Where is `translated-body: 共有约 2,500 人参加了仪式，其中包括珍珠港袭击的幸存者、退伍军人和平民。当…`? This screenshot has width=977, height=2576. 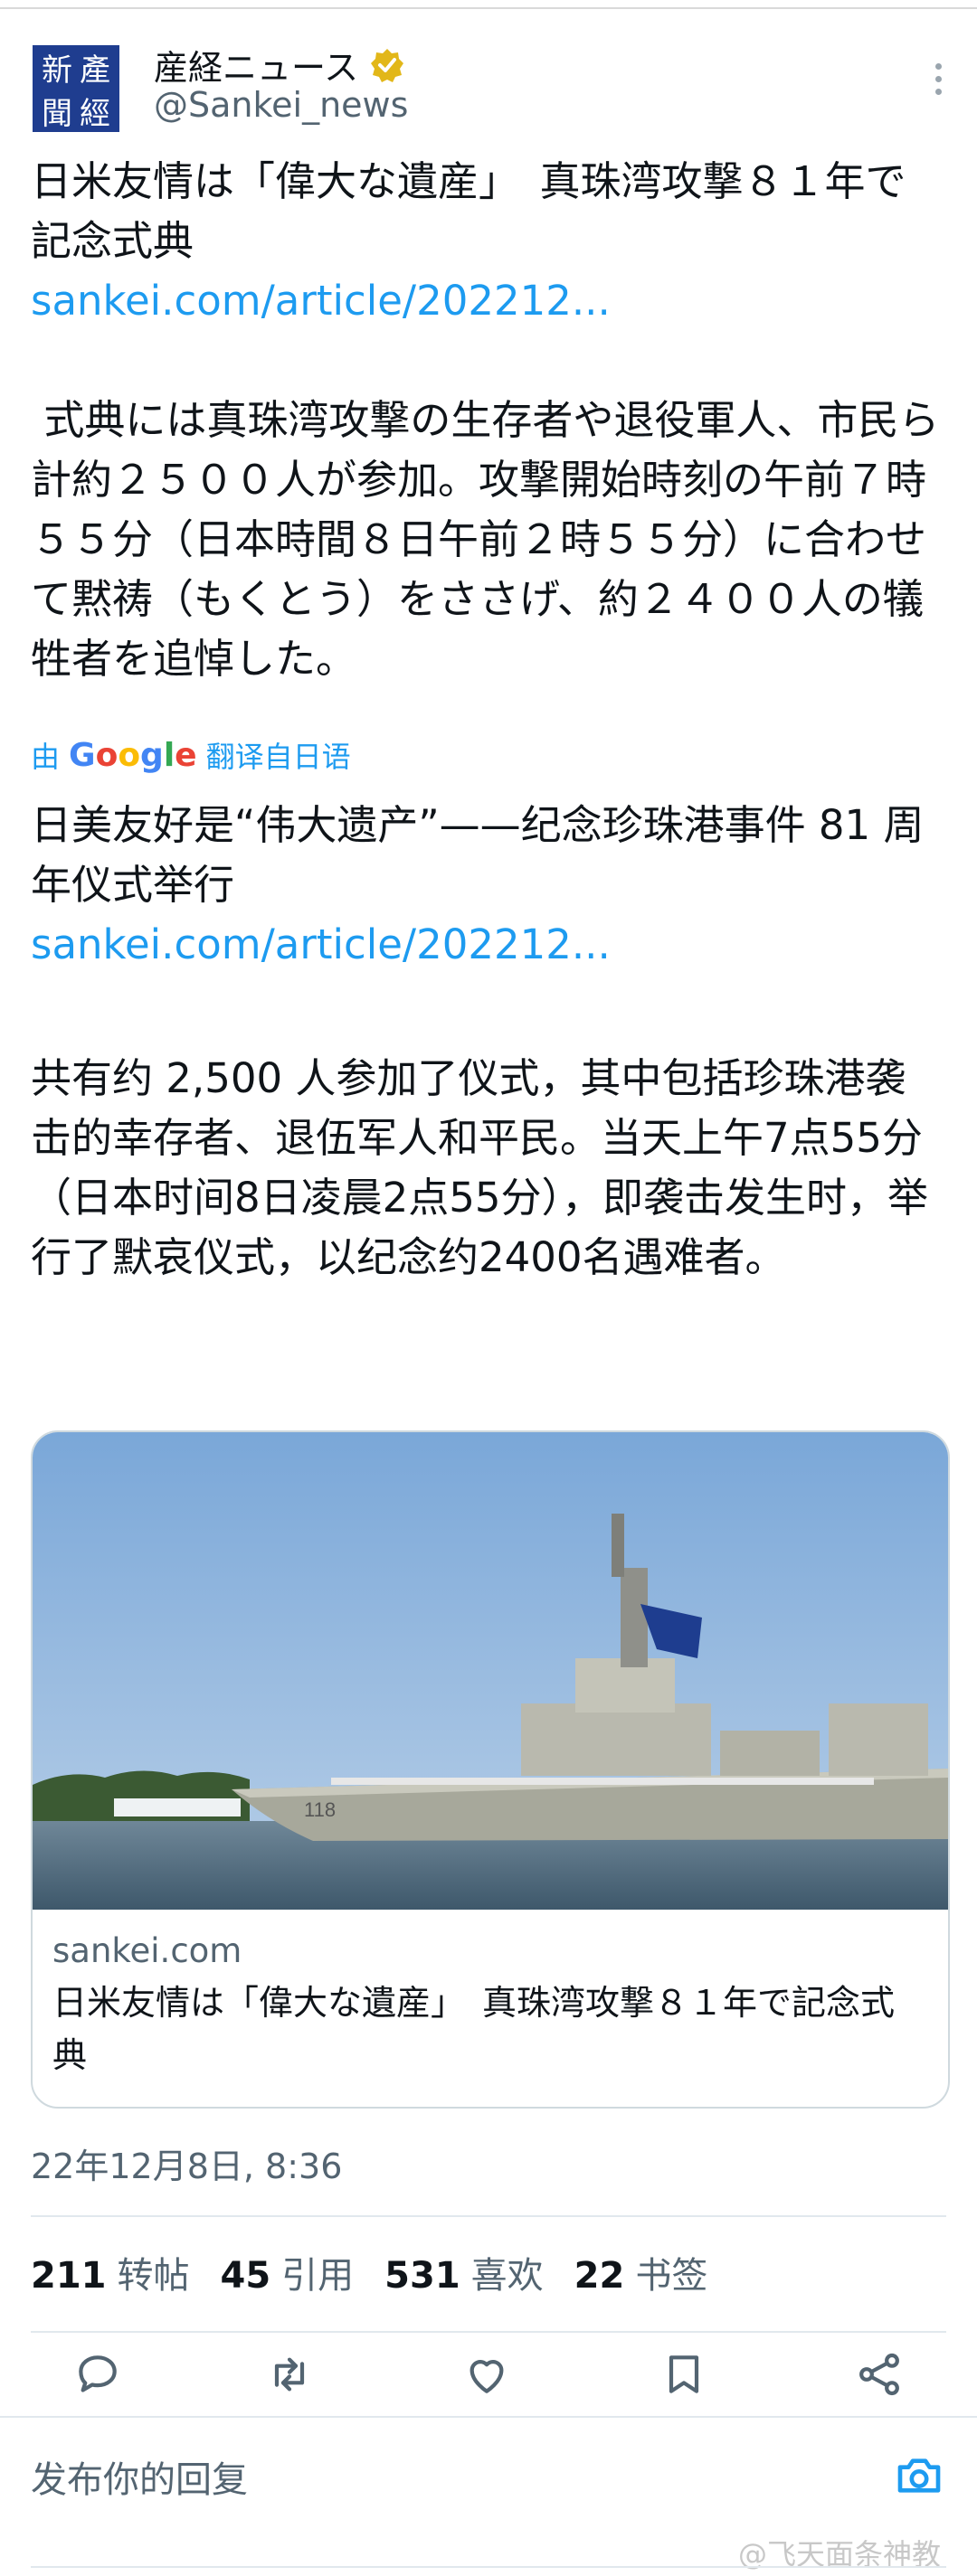 translated-body: 共有约 2,500 人参加了仪式，其中包括珍珠港袭击的幸存者、退伍军人和平民。当… is located at coordinates (480, 1167).